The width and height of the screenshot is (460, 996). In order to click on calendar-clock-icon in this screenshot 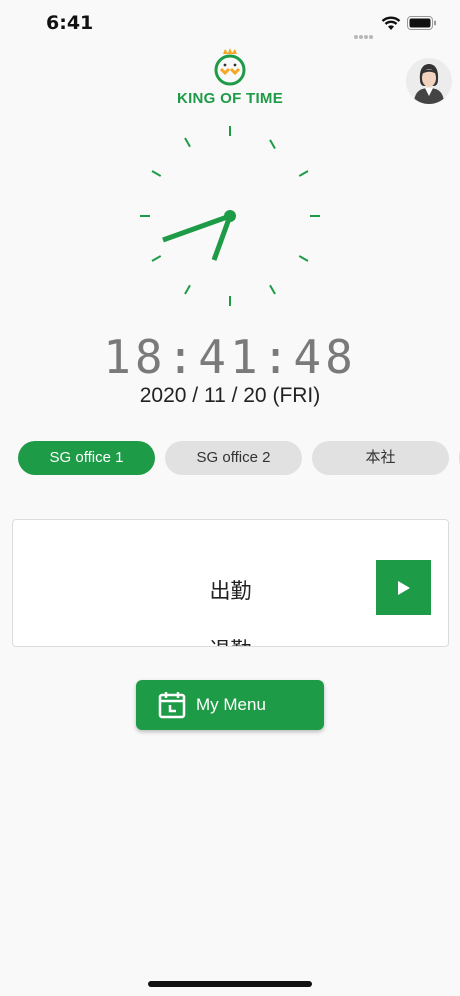, I will do `click(172, 705)`.